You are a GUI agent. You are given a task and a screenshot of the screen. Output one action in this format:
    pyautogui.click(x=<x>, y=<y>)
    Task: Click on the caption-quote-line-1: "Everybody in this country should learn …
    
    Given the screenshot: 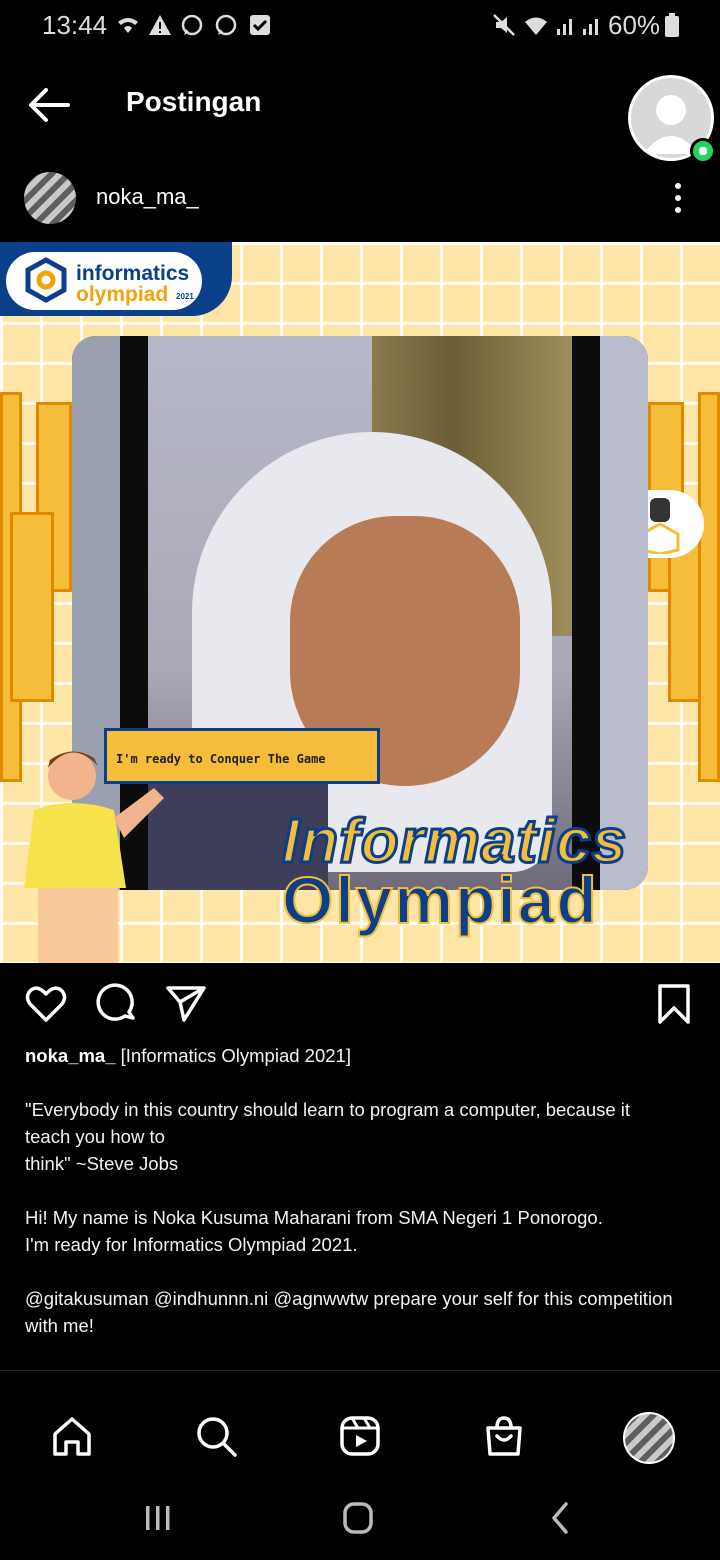 What is the action you would take?
    pyautogui.click(x=328, y=1109)
    